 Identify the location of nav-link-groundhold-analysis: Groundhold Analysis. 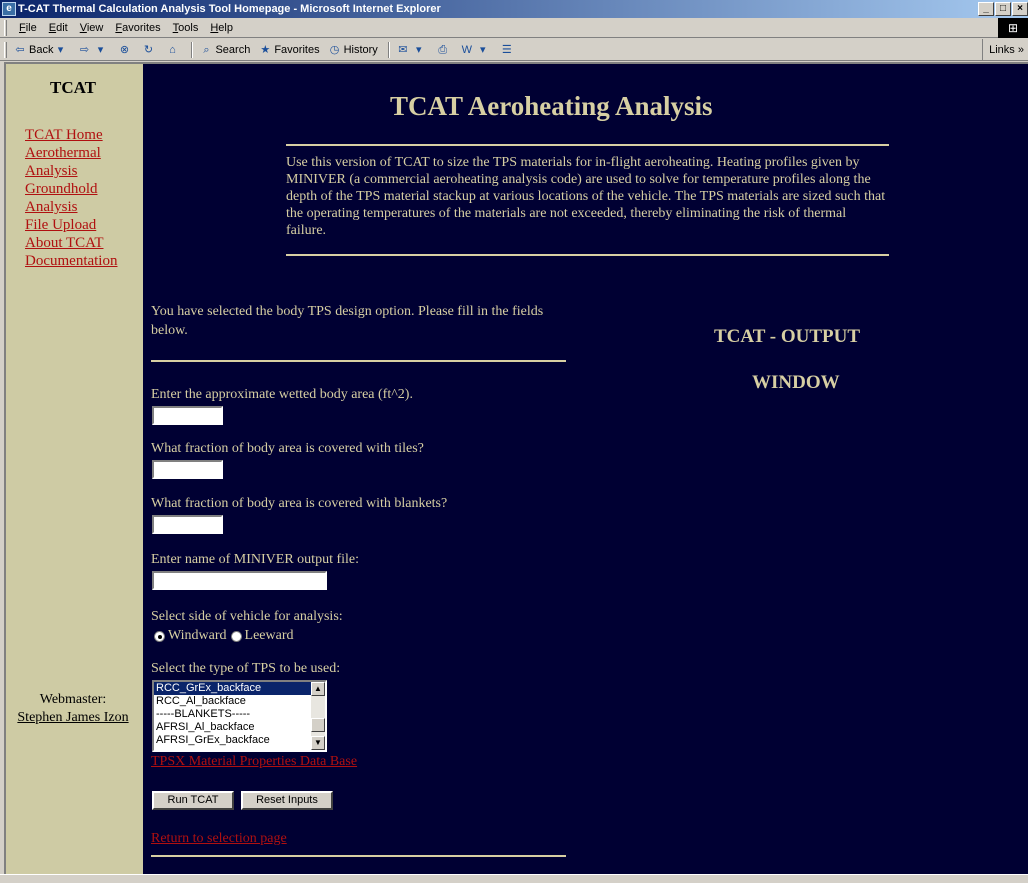
(82, 198).